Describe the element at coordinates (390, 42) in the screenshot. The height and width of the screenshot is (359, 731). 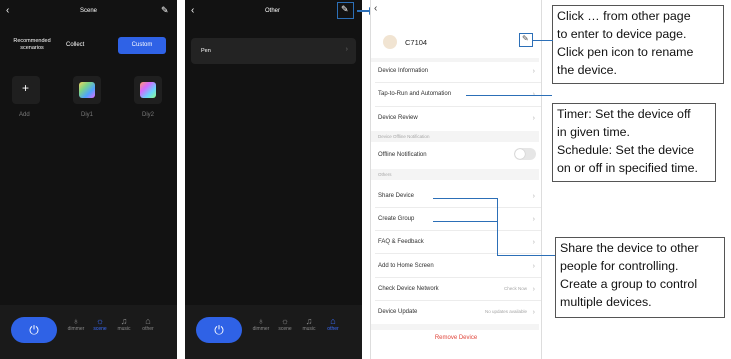
I see `device-avatar` at that location.